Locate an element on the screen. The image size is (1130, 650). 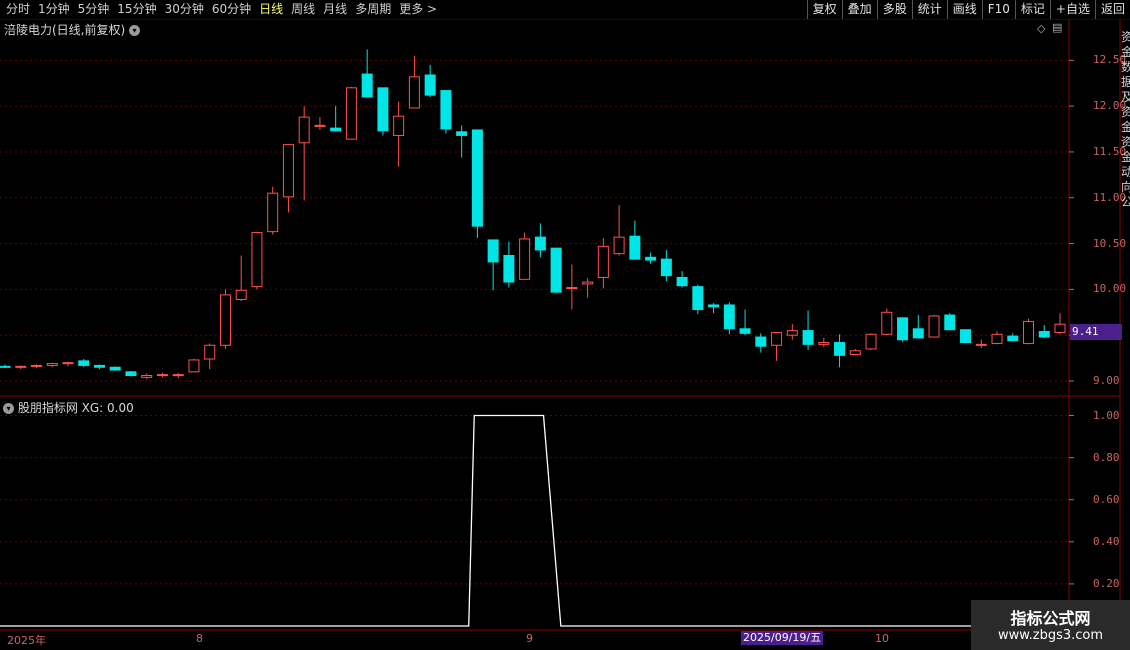
x-label-year: 2025年 is located at coordinates (26, 640).